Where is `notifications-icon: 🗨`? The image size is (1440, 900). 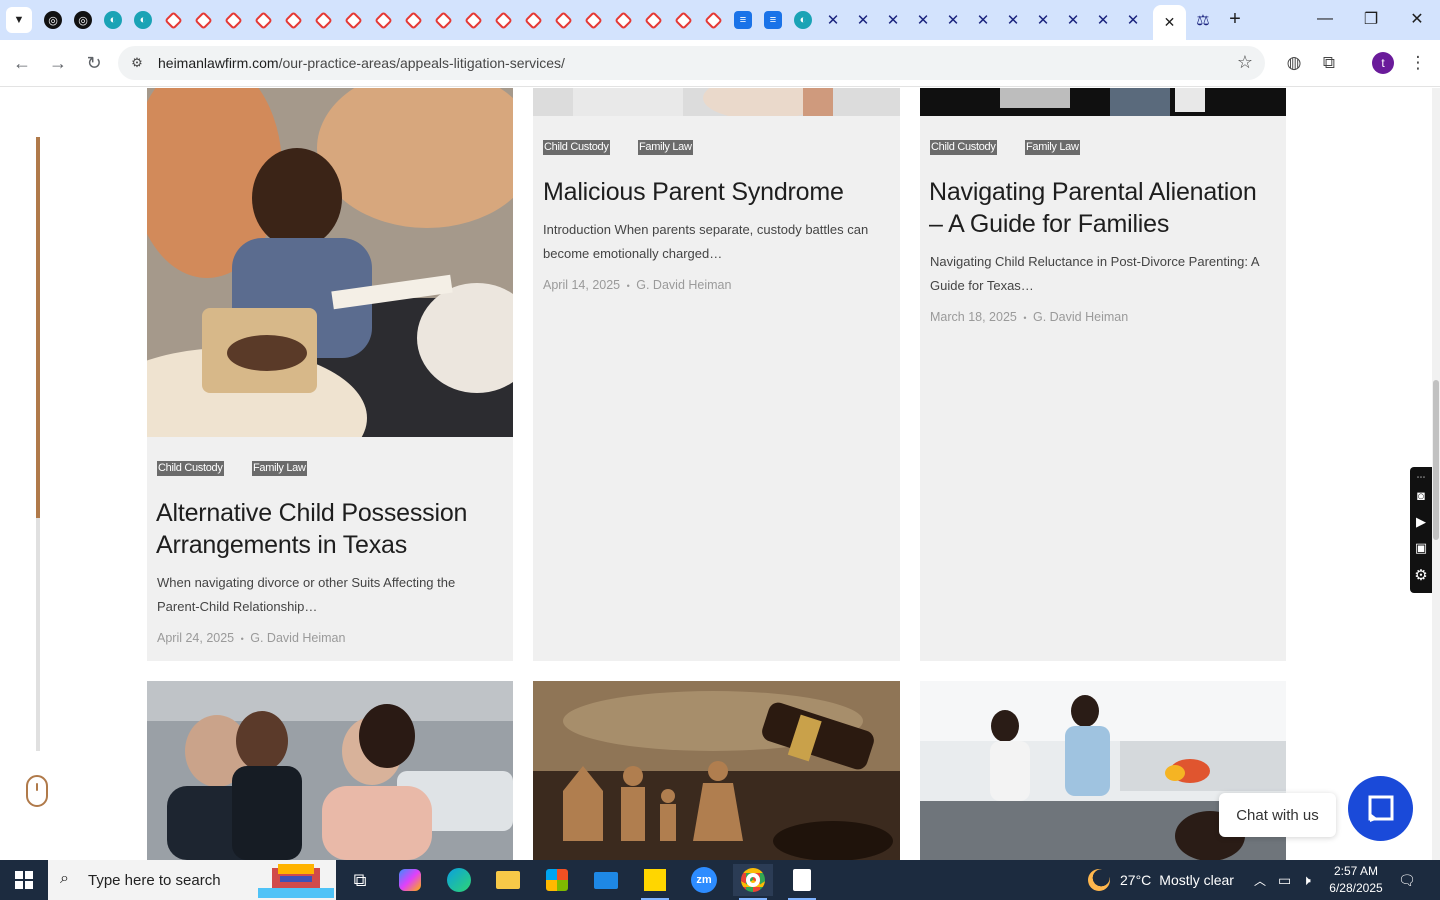
notifications-icon: 🗨 is located at coordinates (1407, 880).